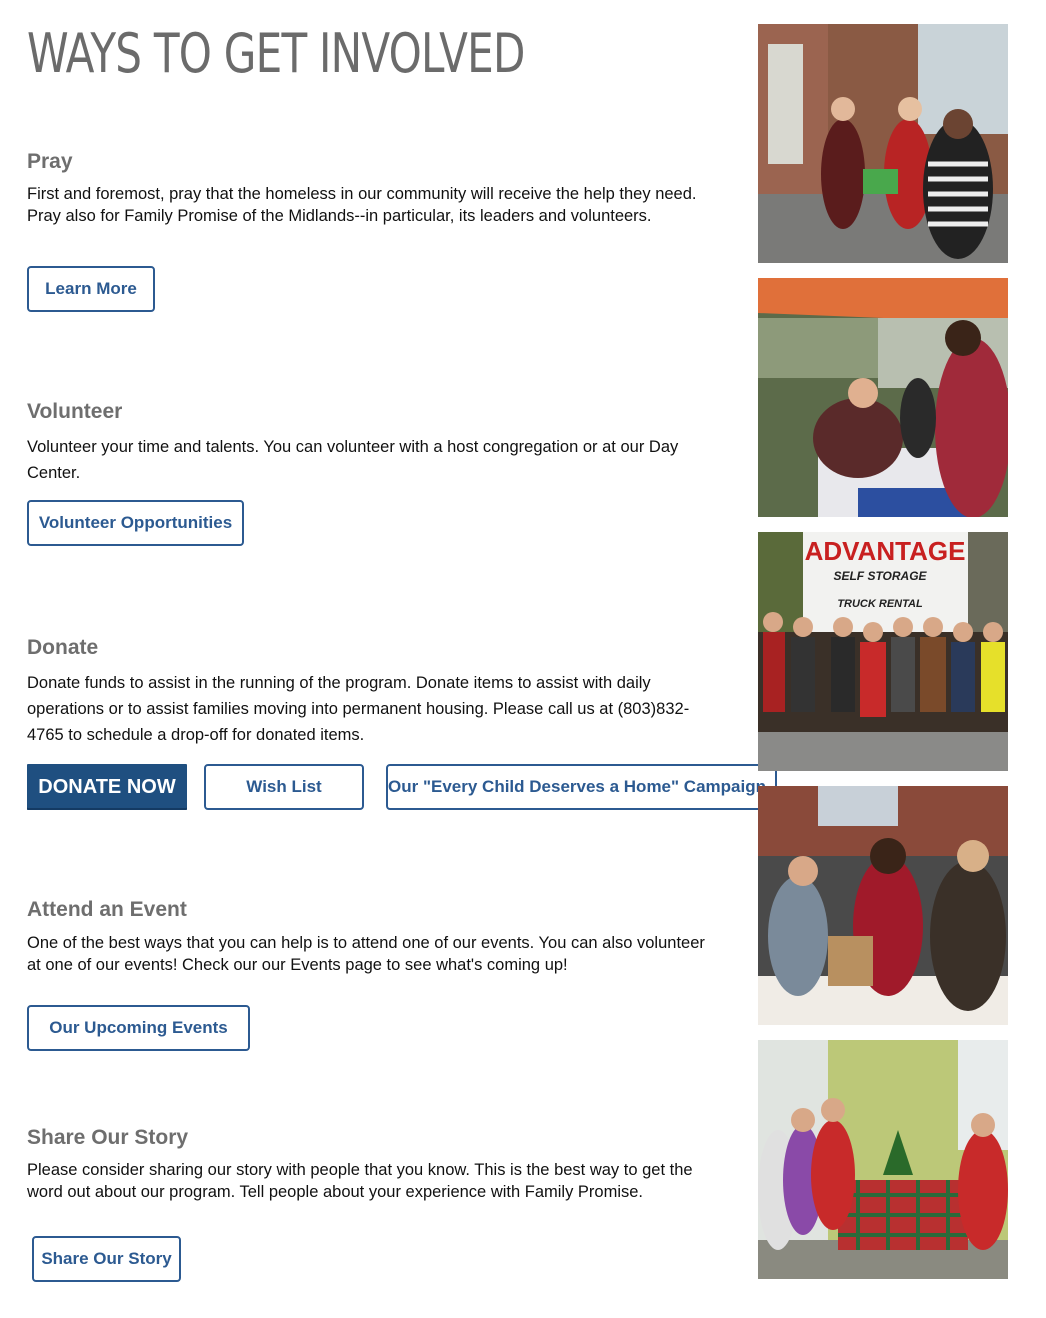 The image size is (1046, 1318). Describe the element at coordinates (63, 647) in the screenshot. I see `section-heading-donate: Donate` at that location.